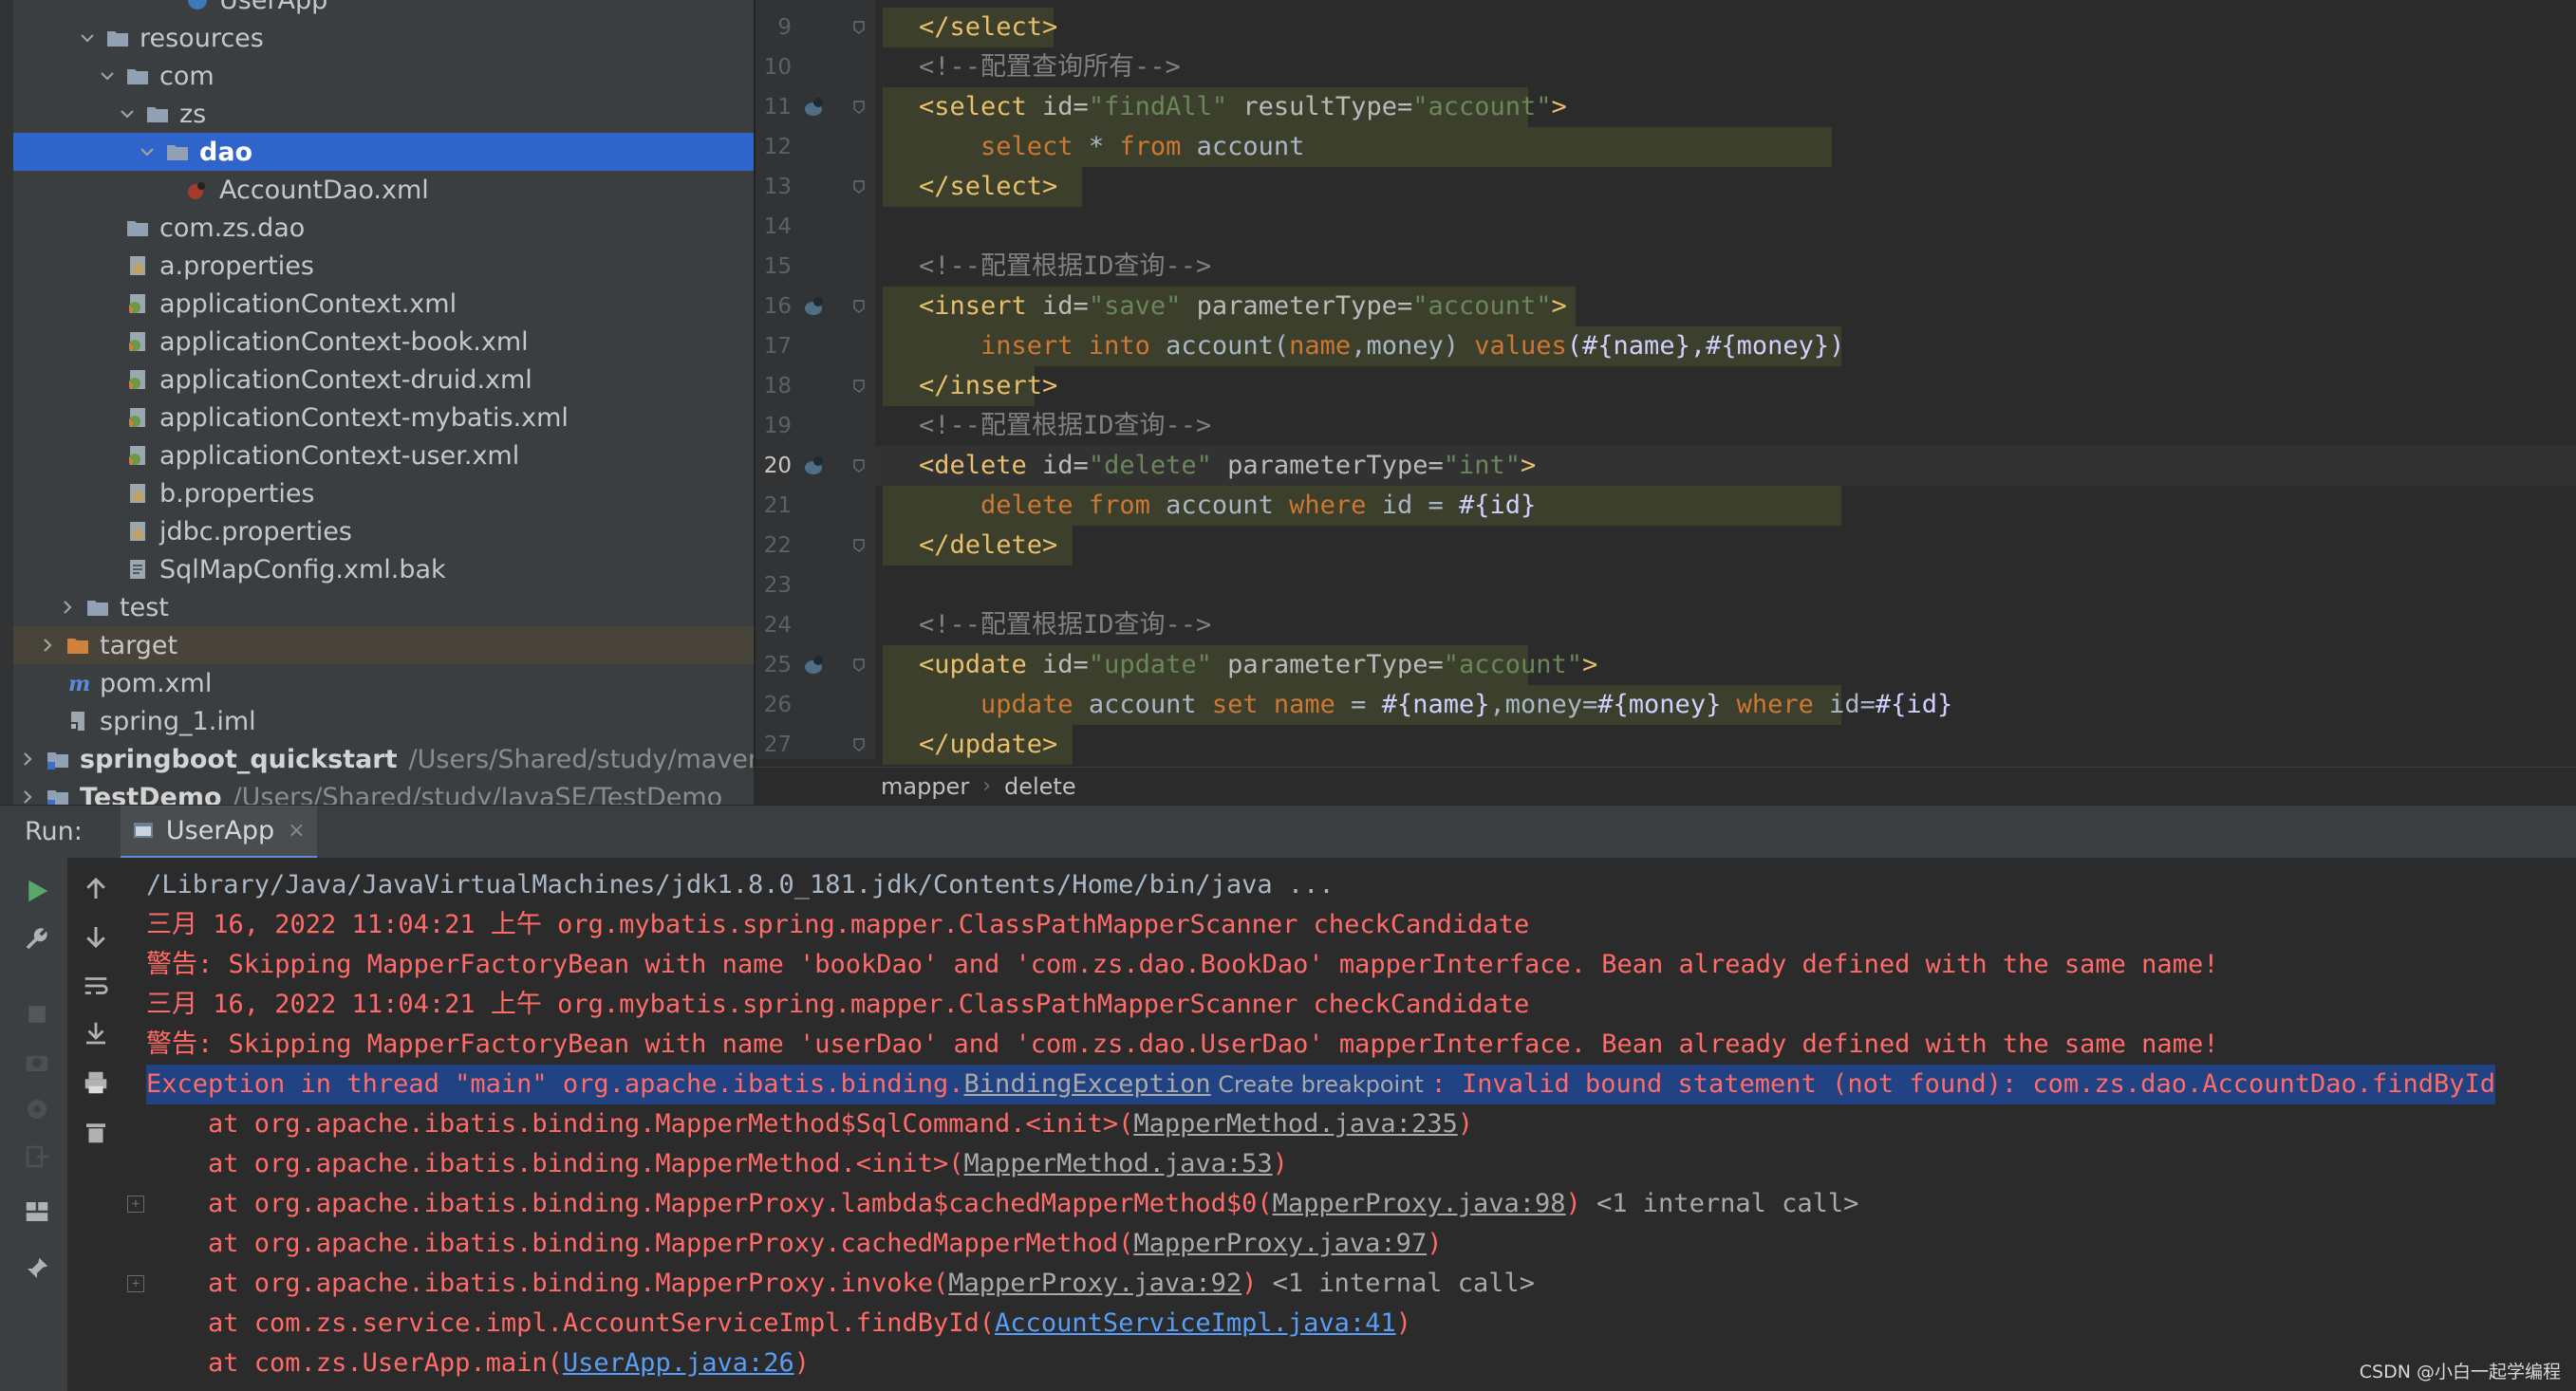 This screenshot has height=1391, width=2576. What do you see at coordinates (773, 306) in the screenshot?
I see `line-number: 16` at bounding box center [773, 306].